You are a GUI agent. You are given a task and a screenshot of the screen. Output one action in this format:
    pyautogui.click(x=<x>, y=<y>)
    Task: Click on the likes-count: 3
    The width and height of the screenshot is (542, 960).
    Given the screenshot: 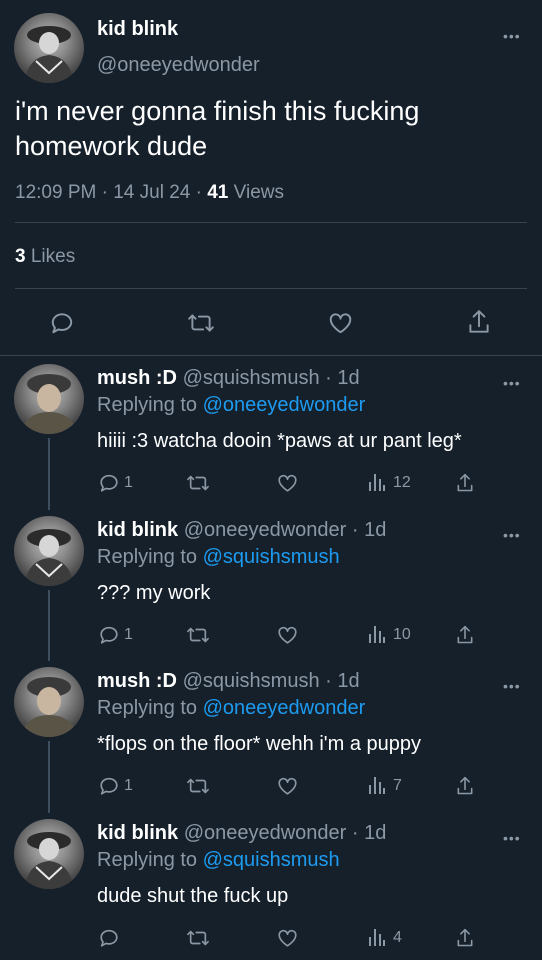 What is the action you would take?
    pyautogui.click(x=20, y=256)
    